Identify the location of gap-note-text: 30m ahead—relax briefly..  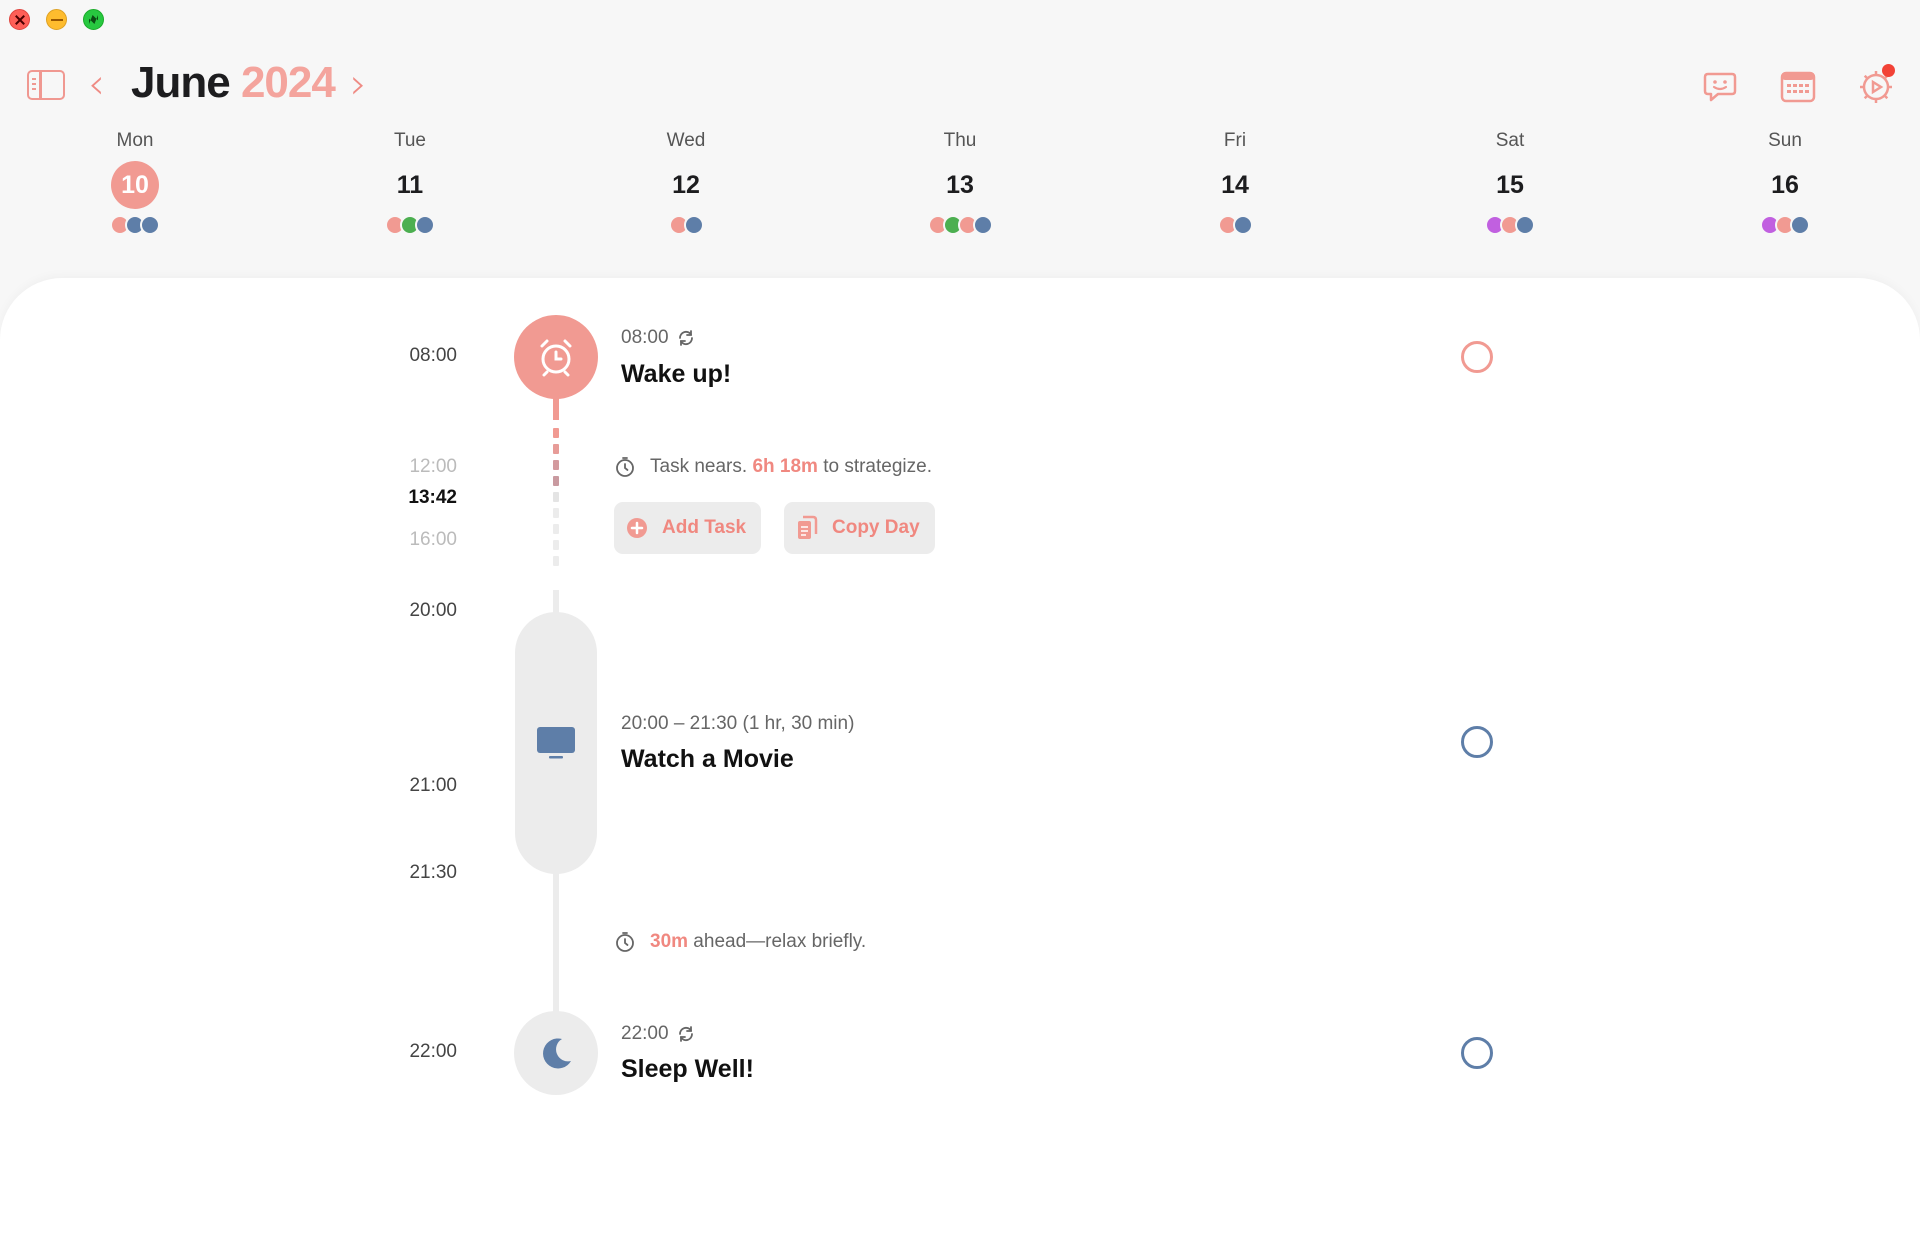
(758, 942).